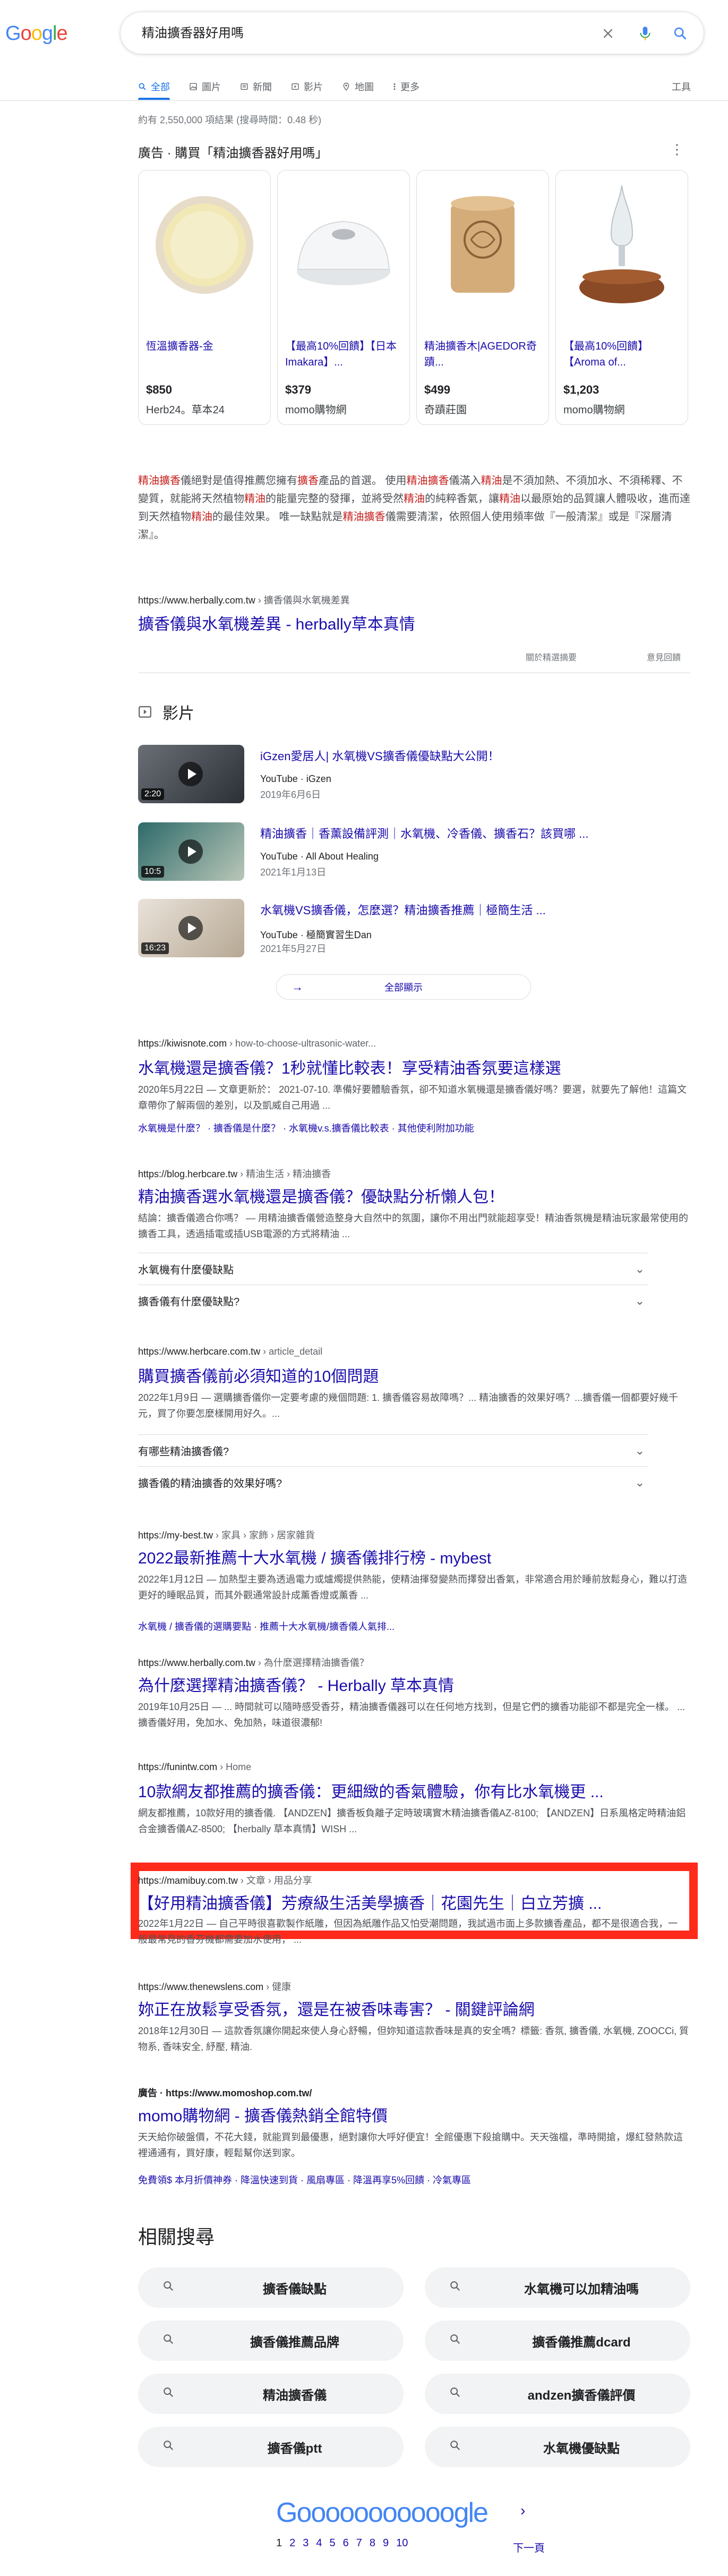  I want to click on video-date: 2021年1月13日, so click(294, 872).